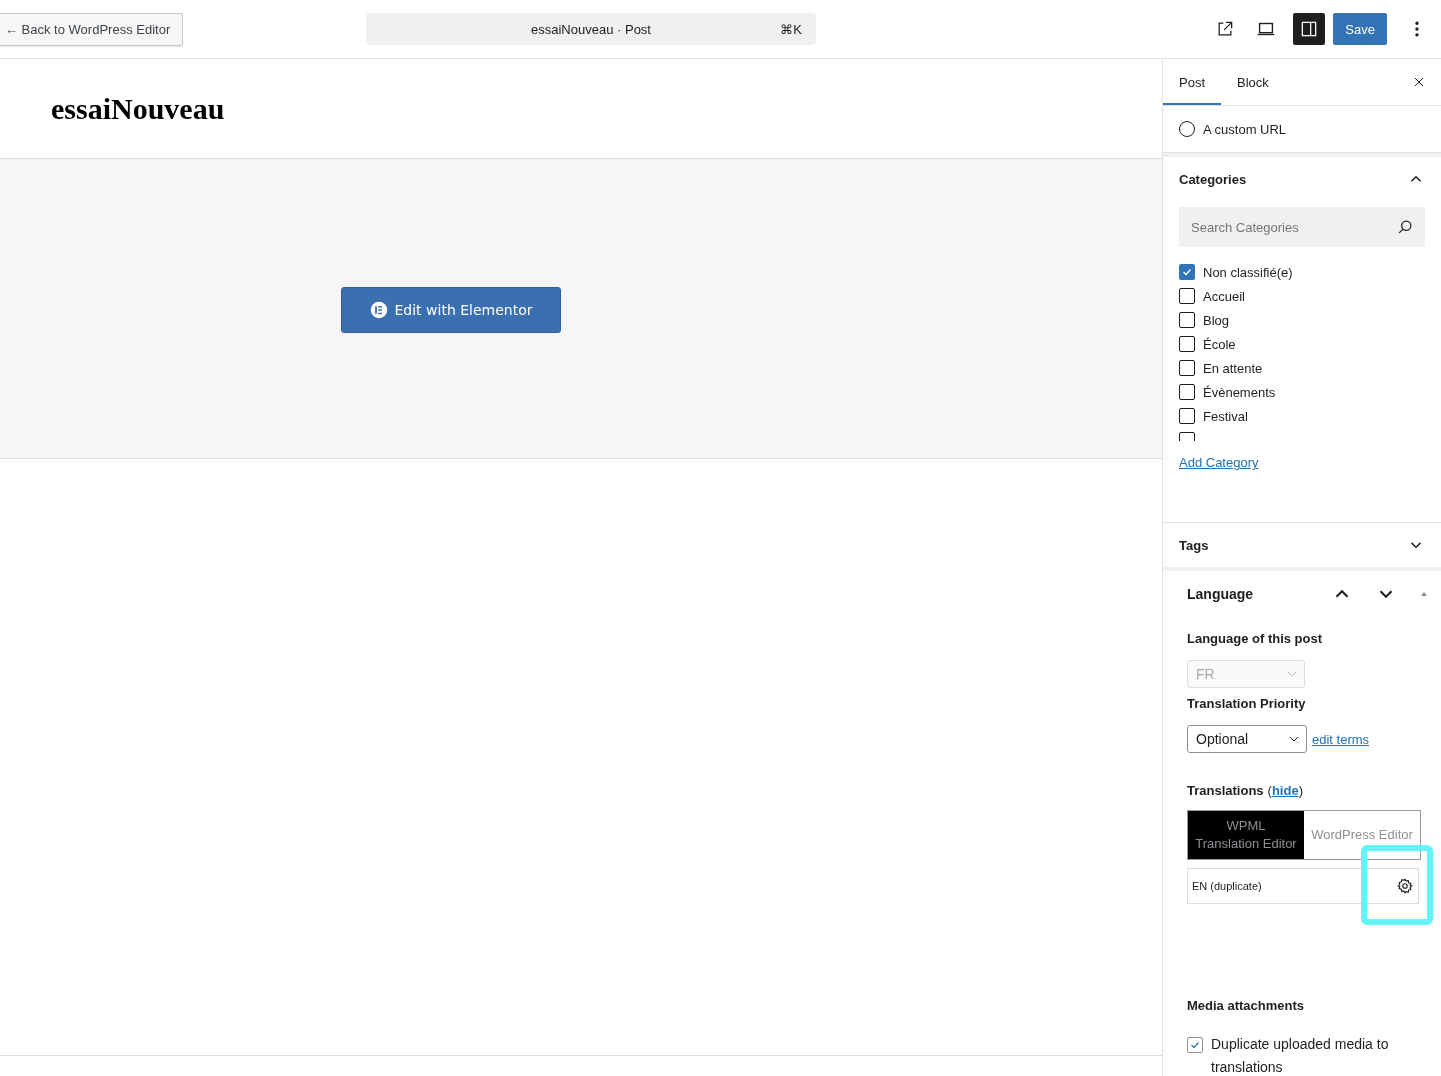 Image resolution: width=1441 pixels, height=1076 pixels. I want to click on panel-title: Tags, so click(1194, 545).